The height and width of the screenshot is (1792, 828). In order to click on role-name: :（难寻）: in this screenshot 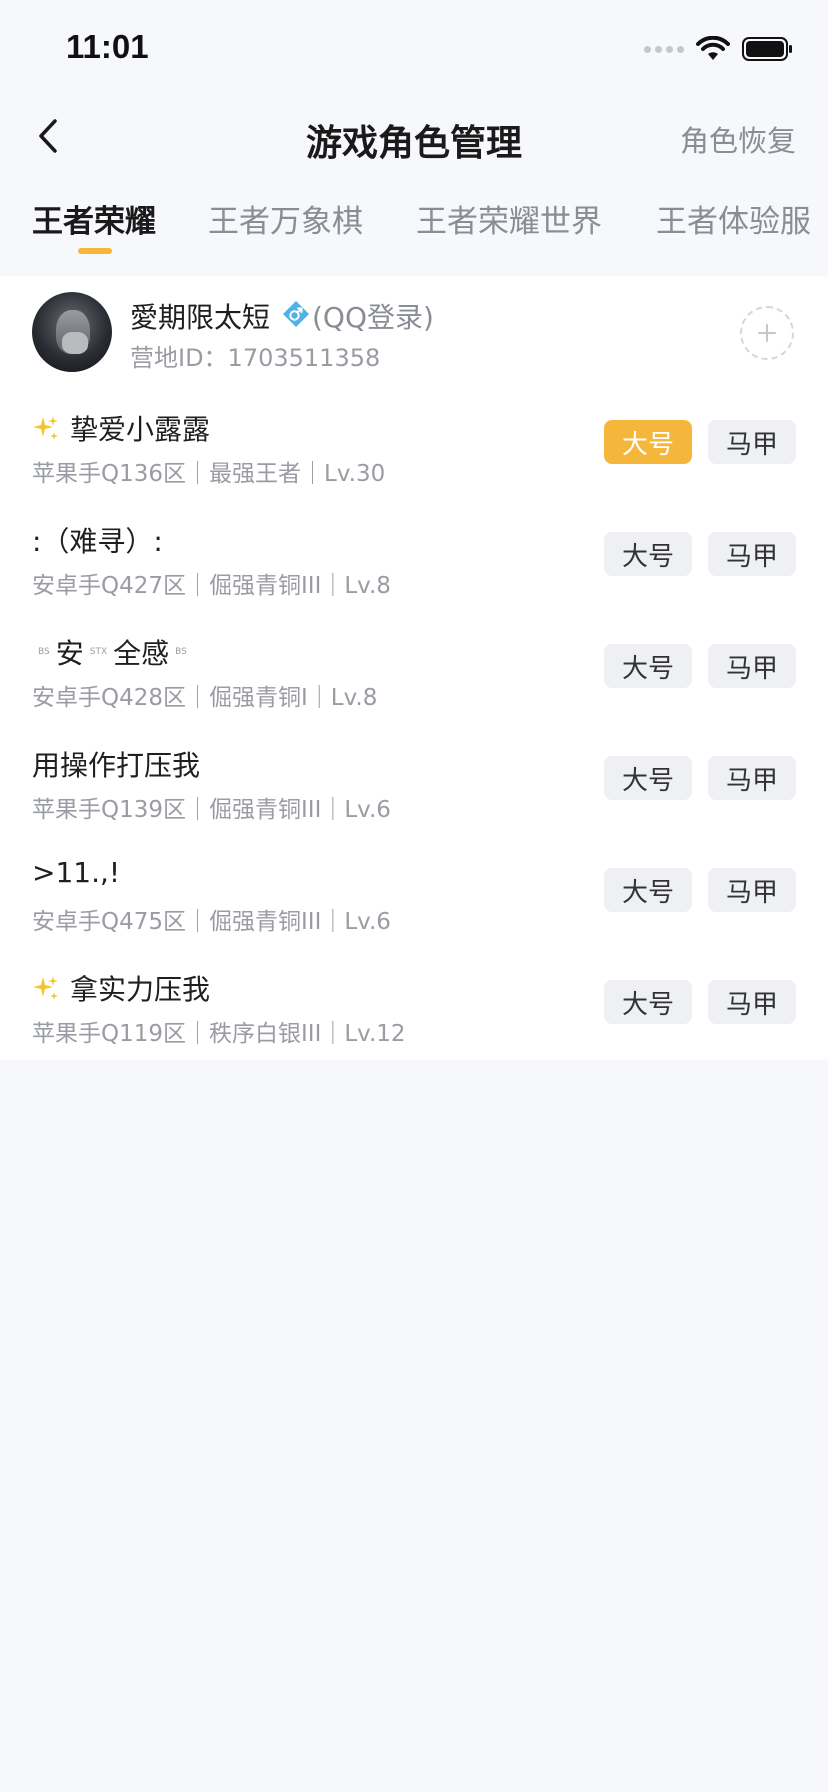, I will do `click(97, 540)`.